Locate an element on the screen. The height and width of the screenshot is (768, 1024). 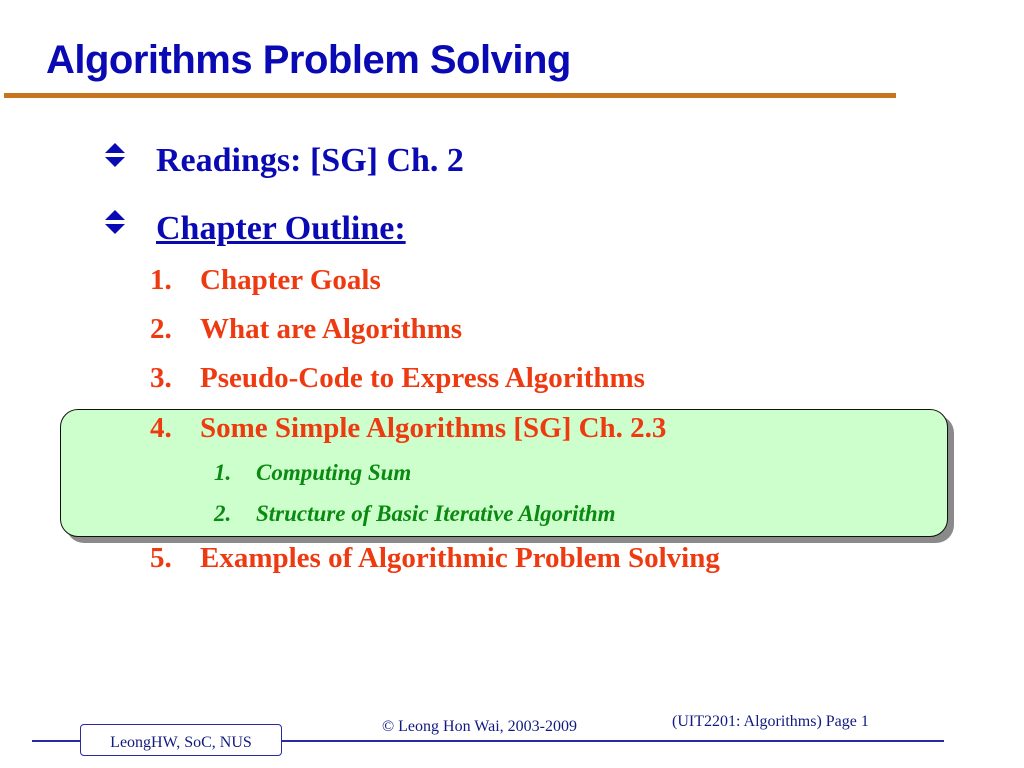
slide-title: Algorithms Problem Solving is located at coordinates (308, 60).